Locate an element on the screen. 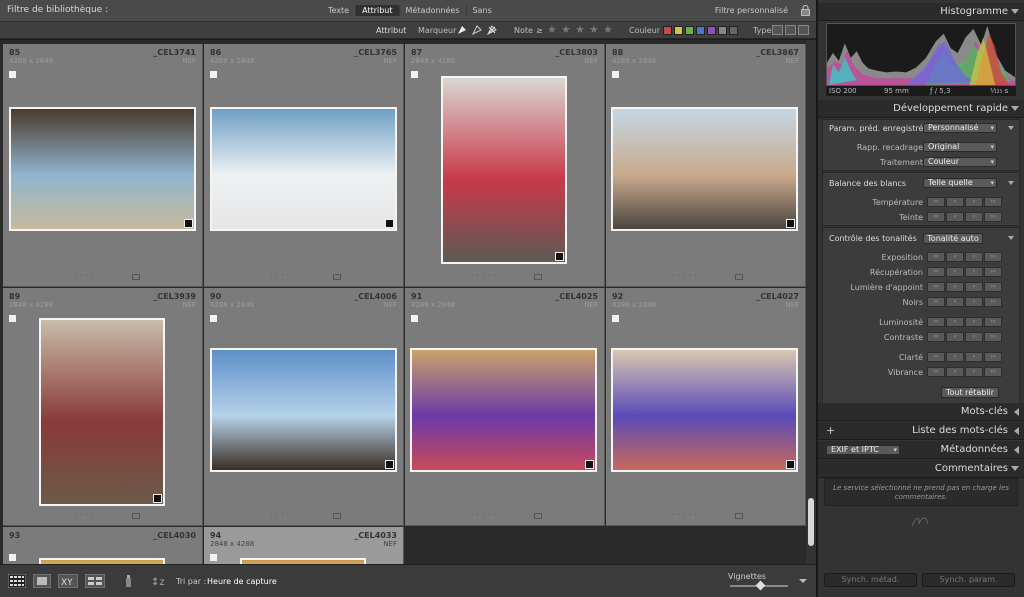 The width and height of the screenshot is (1024, 597). vibrance-stepper: ‹‹ ‹ › ›› is located at coordinates (965, 372).